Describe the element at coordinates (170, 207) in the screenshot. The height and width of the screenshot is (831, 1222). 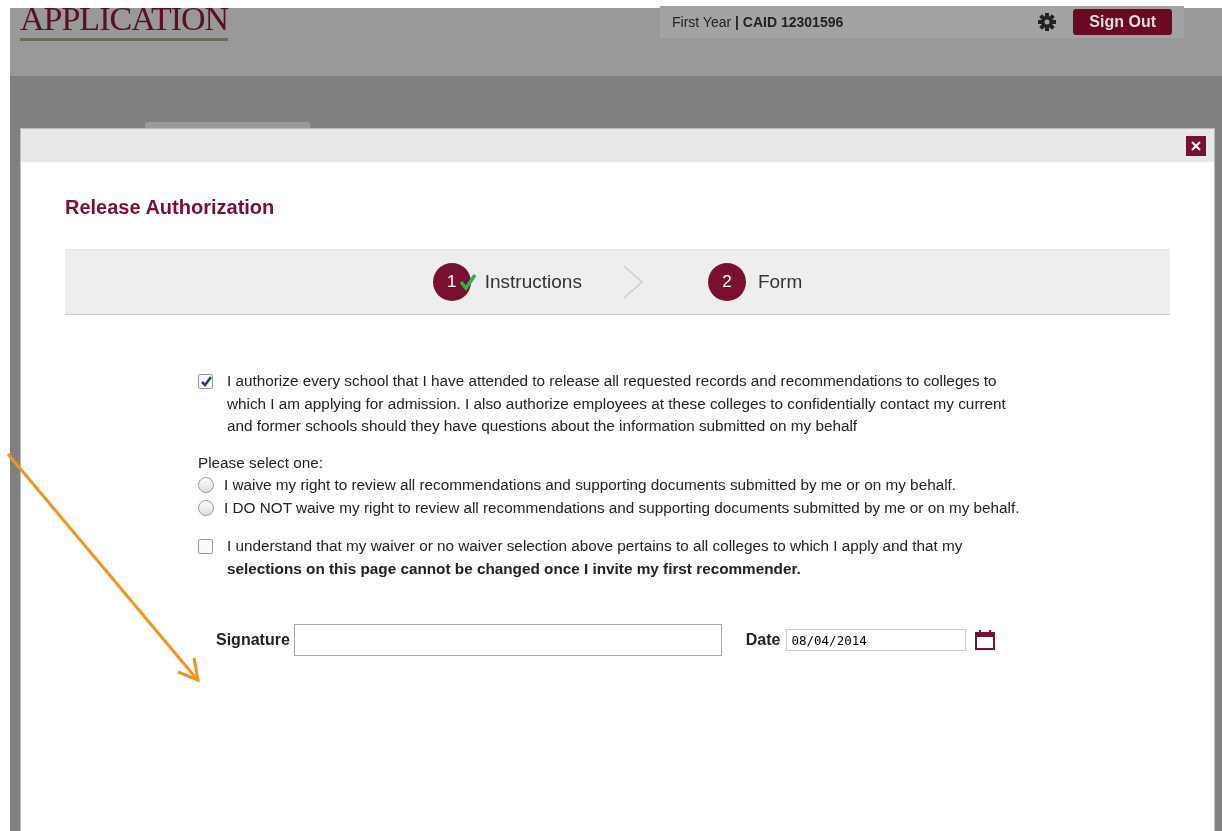
I see `modal-title: Release Authorization` at that location.